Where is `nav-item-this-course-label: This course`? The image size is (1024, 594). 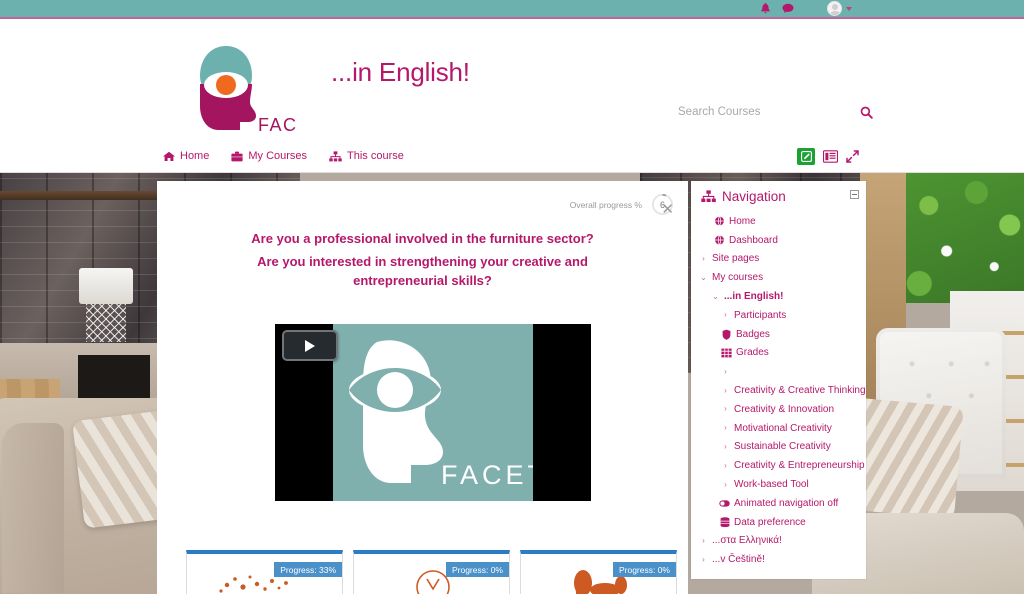 nav-item-this-course-label: This course is located at coordinates (375, 156).